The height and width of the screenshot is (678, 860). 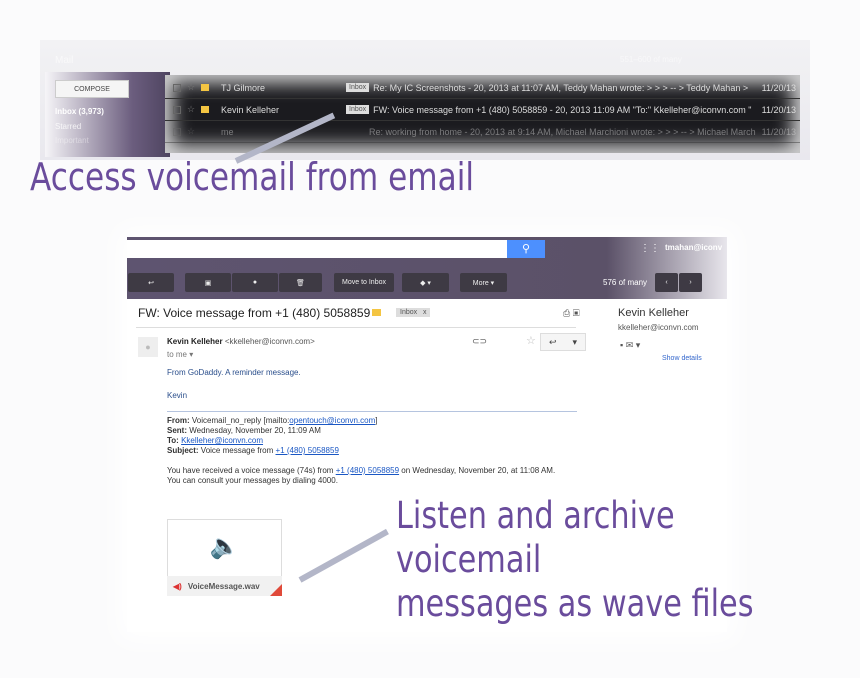 What do you see at coordinates (364, 282) in the screenshot?
I see `move-to-inbox-button: Move to Inbox` at bounding box center [364, 282].